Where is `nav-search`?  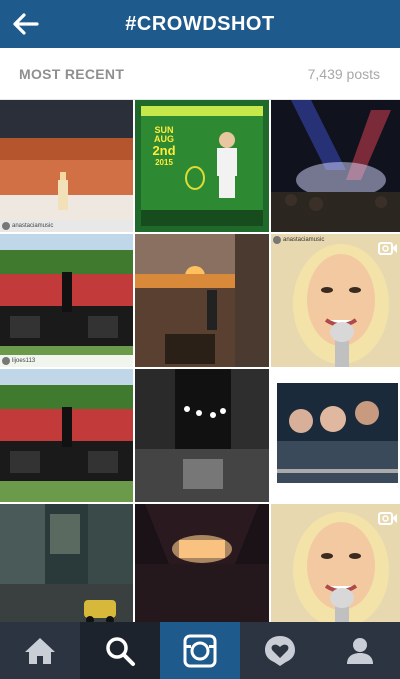 nav-search is located at coordinates (120, 650).